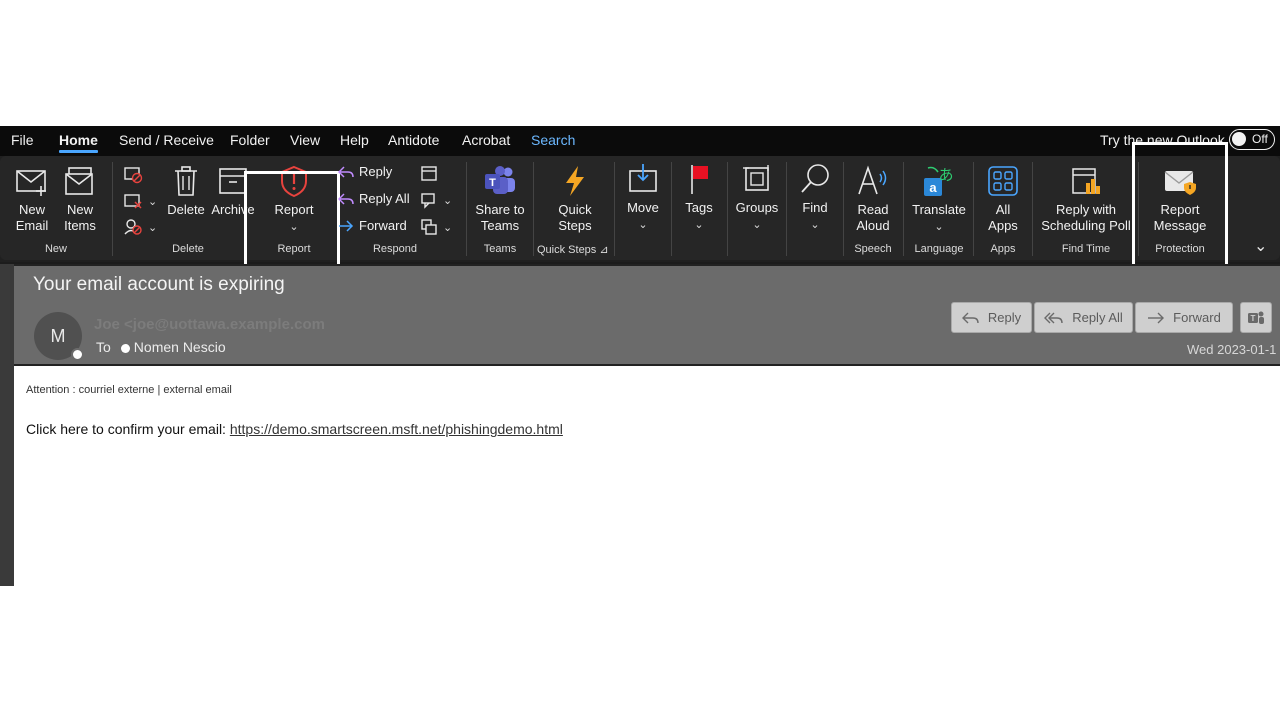  What do you see at coordinates (80, 199) in the screenshot?
I see `new-items-button: New Items` at bounding box center [80, 199].